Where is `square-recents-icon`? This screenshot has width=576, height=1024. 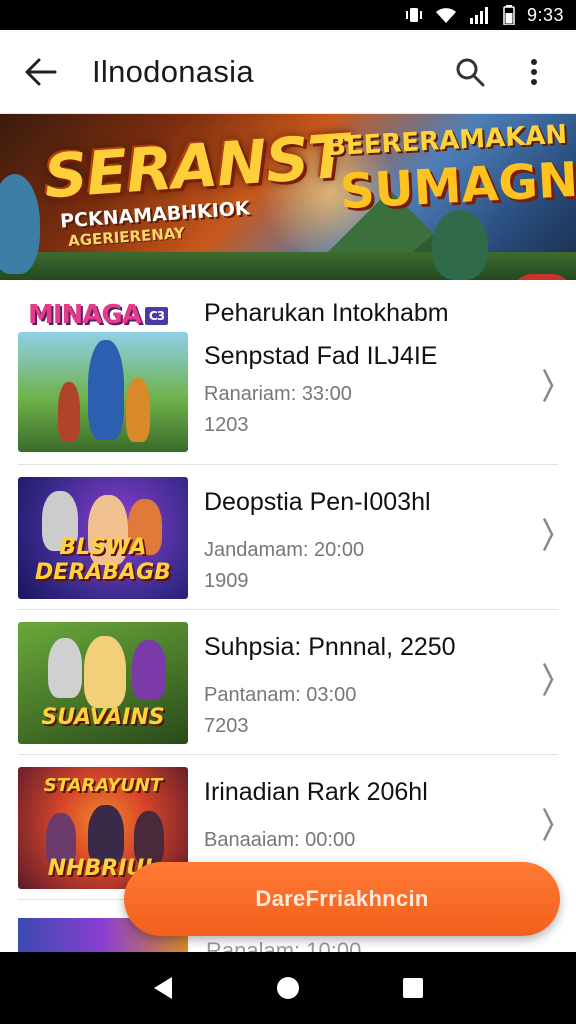
square-recents-icon is located at coordinates (413, 988).